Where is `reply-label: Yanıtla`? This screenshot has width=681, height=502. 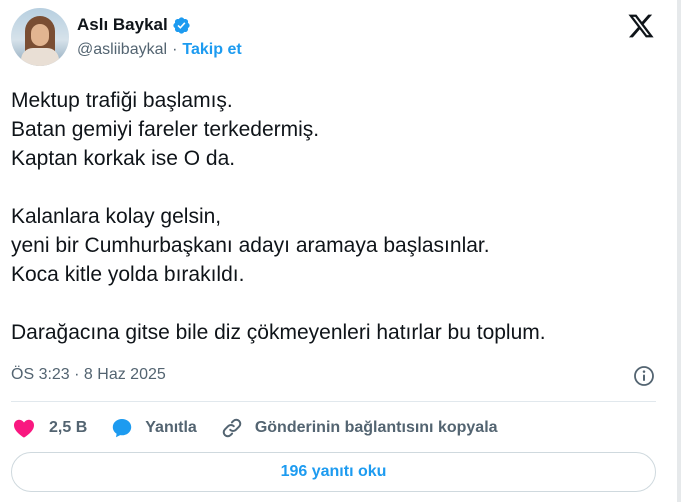 reply-label: Yanıtla is located at coordinates (171, 427).